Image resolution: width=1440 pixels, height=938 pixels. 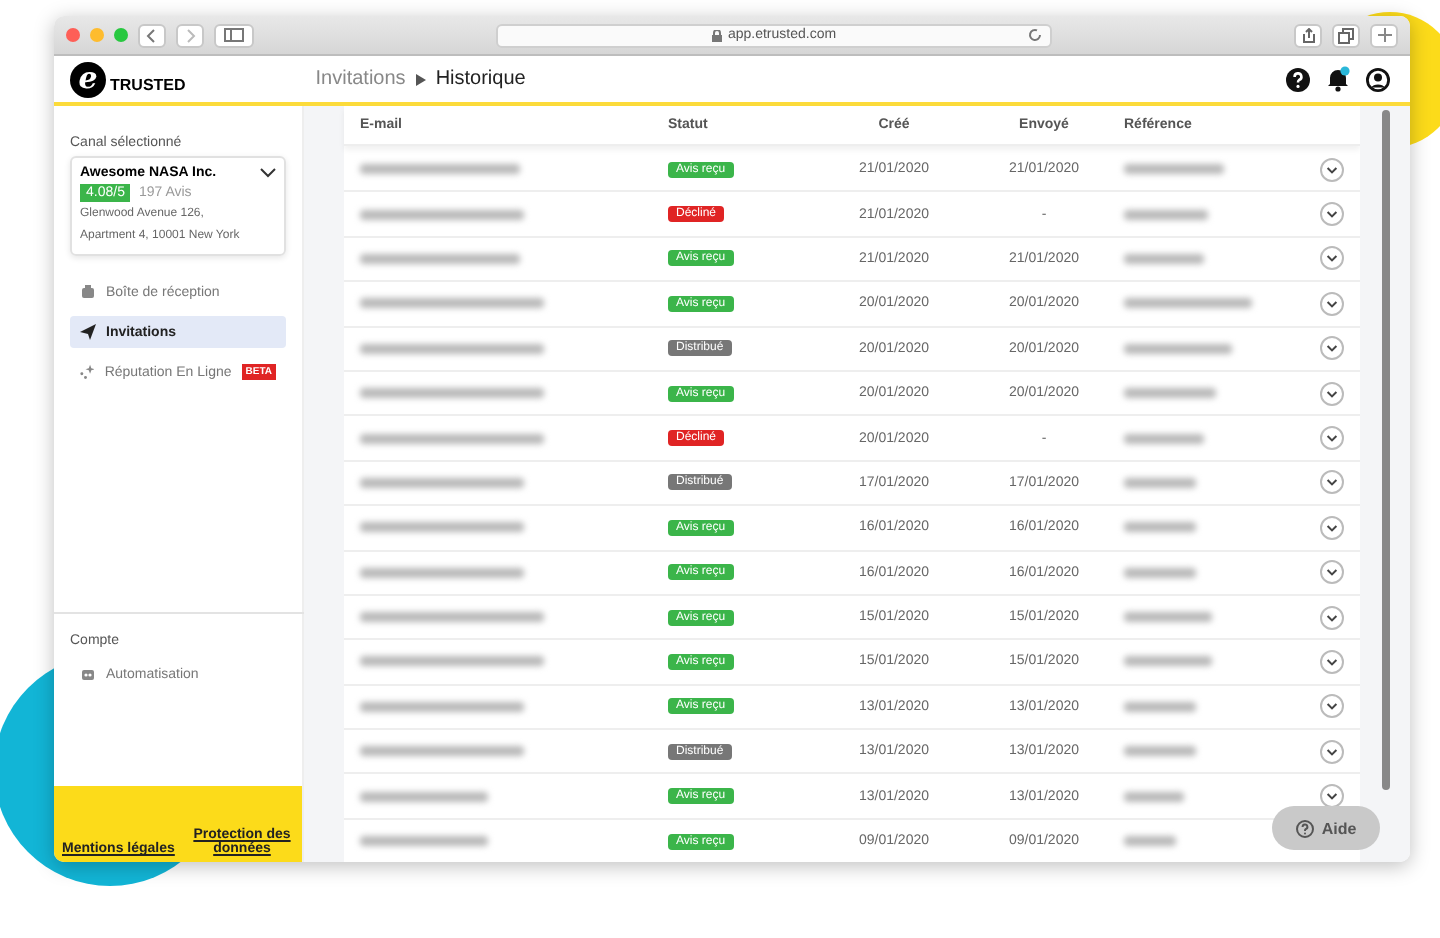 I want to click on lock-icon, so click(x=716, y=35).